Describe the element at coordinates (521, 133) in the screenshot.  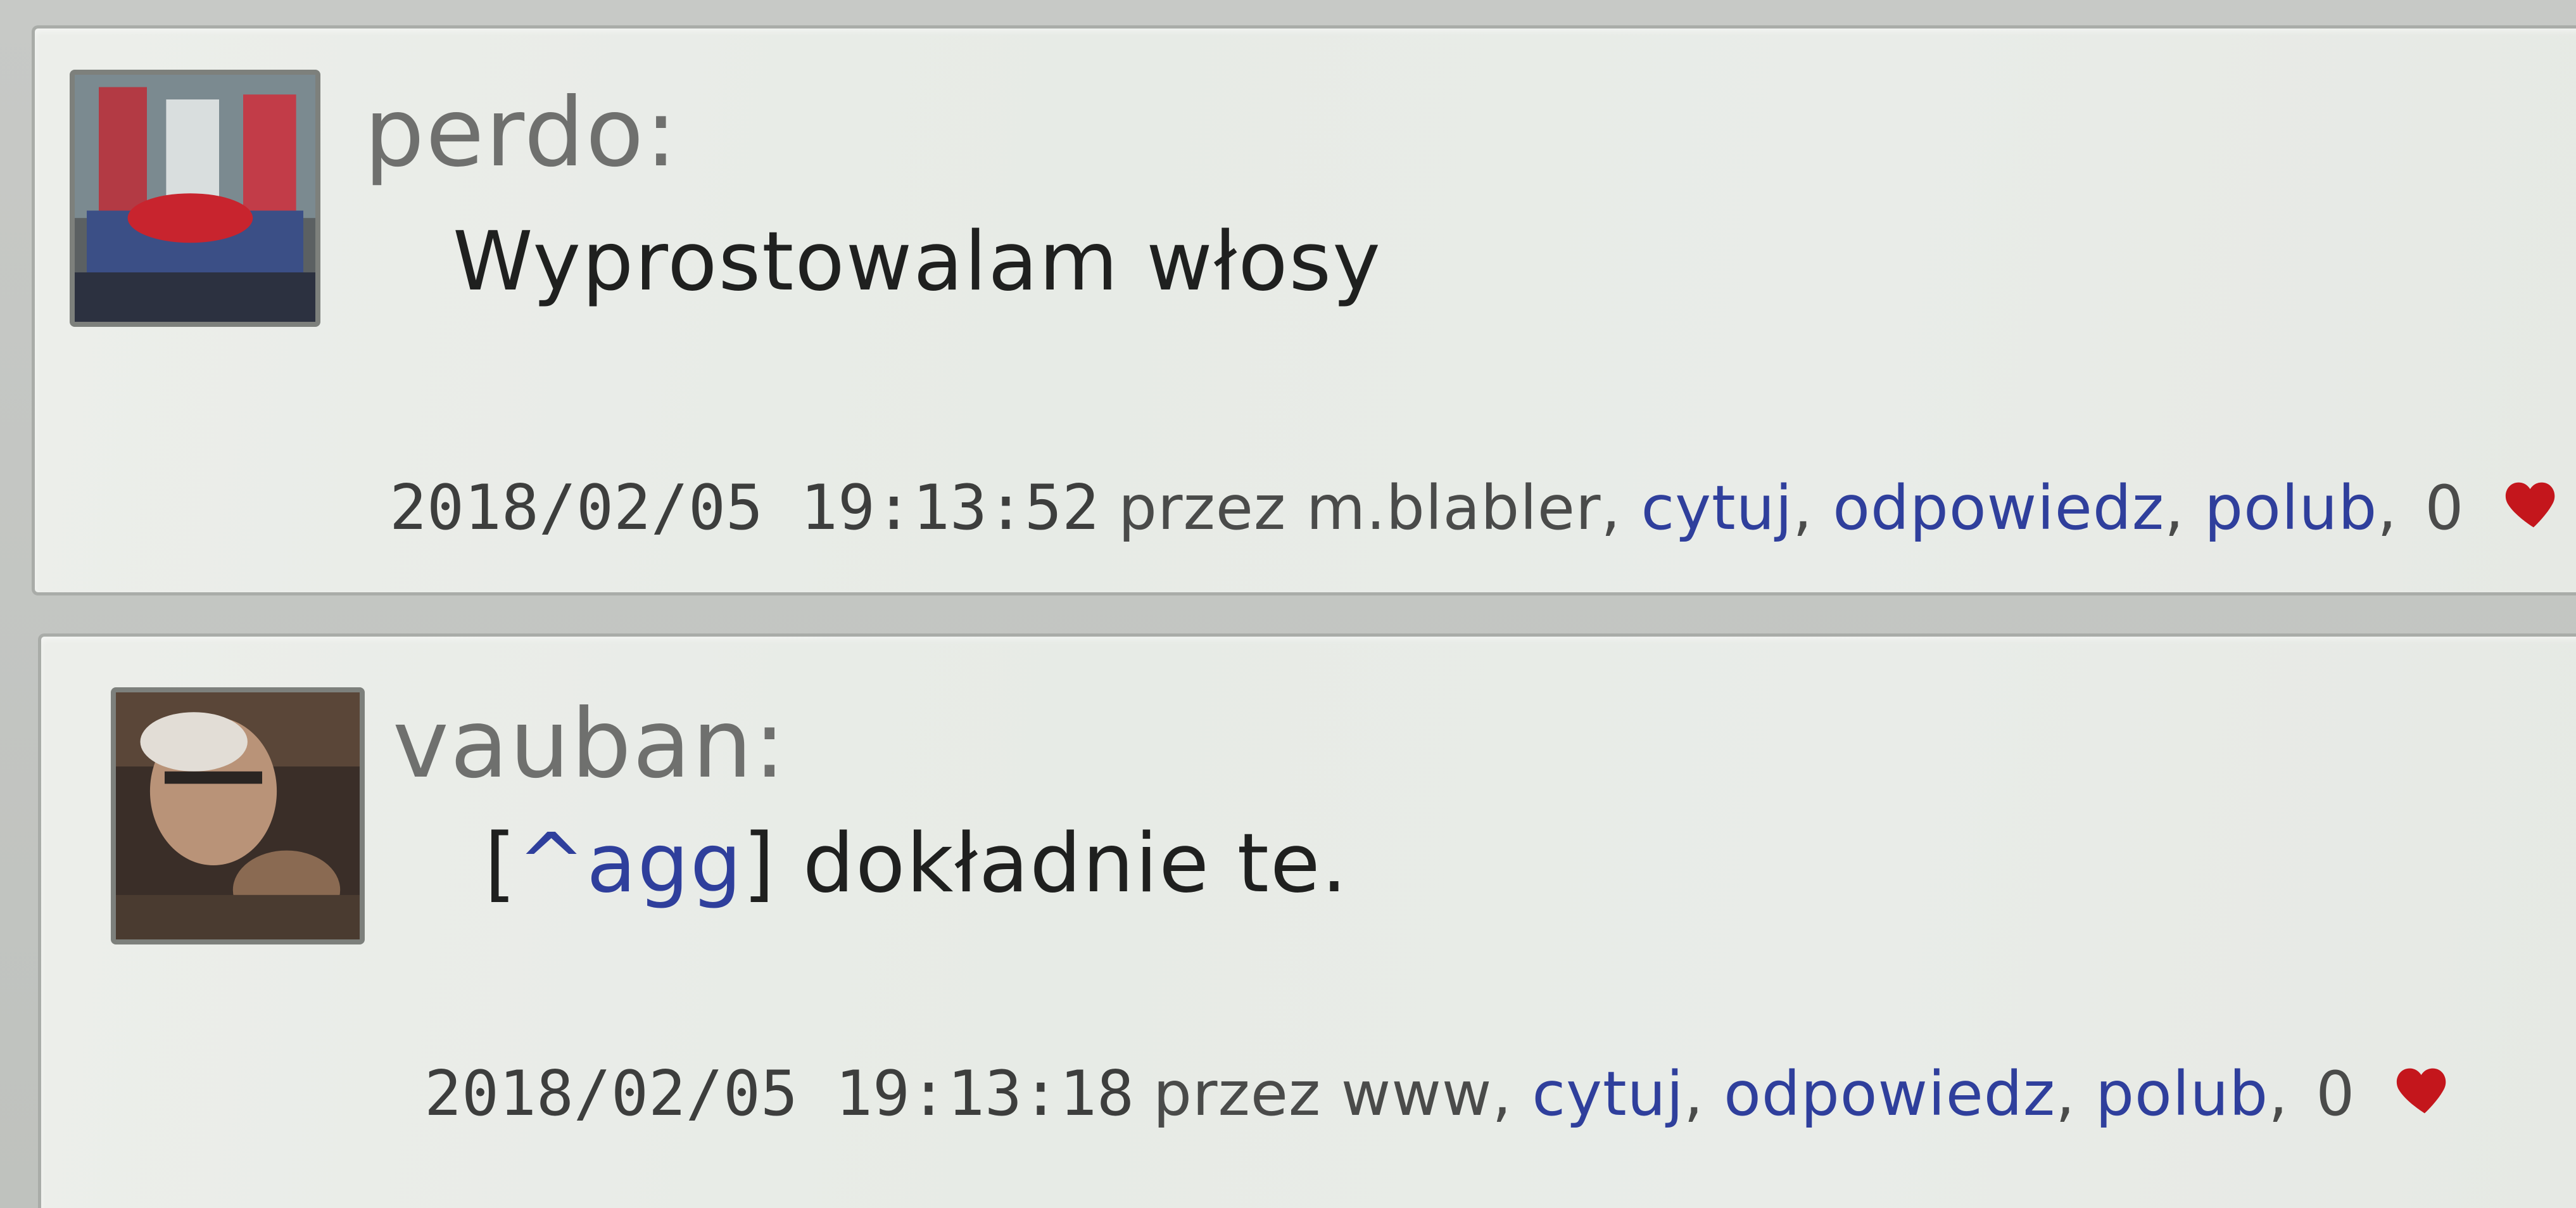
I see `comment-username: perdo:` at that location.